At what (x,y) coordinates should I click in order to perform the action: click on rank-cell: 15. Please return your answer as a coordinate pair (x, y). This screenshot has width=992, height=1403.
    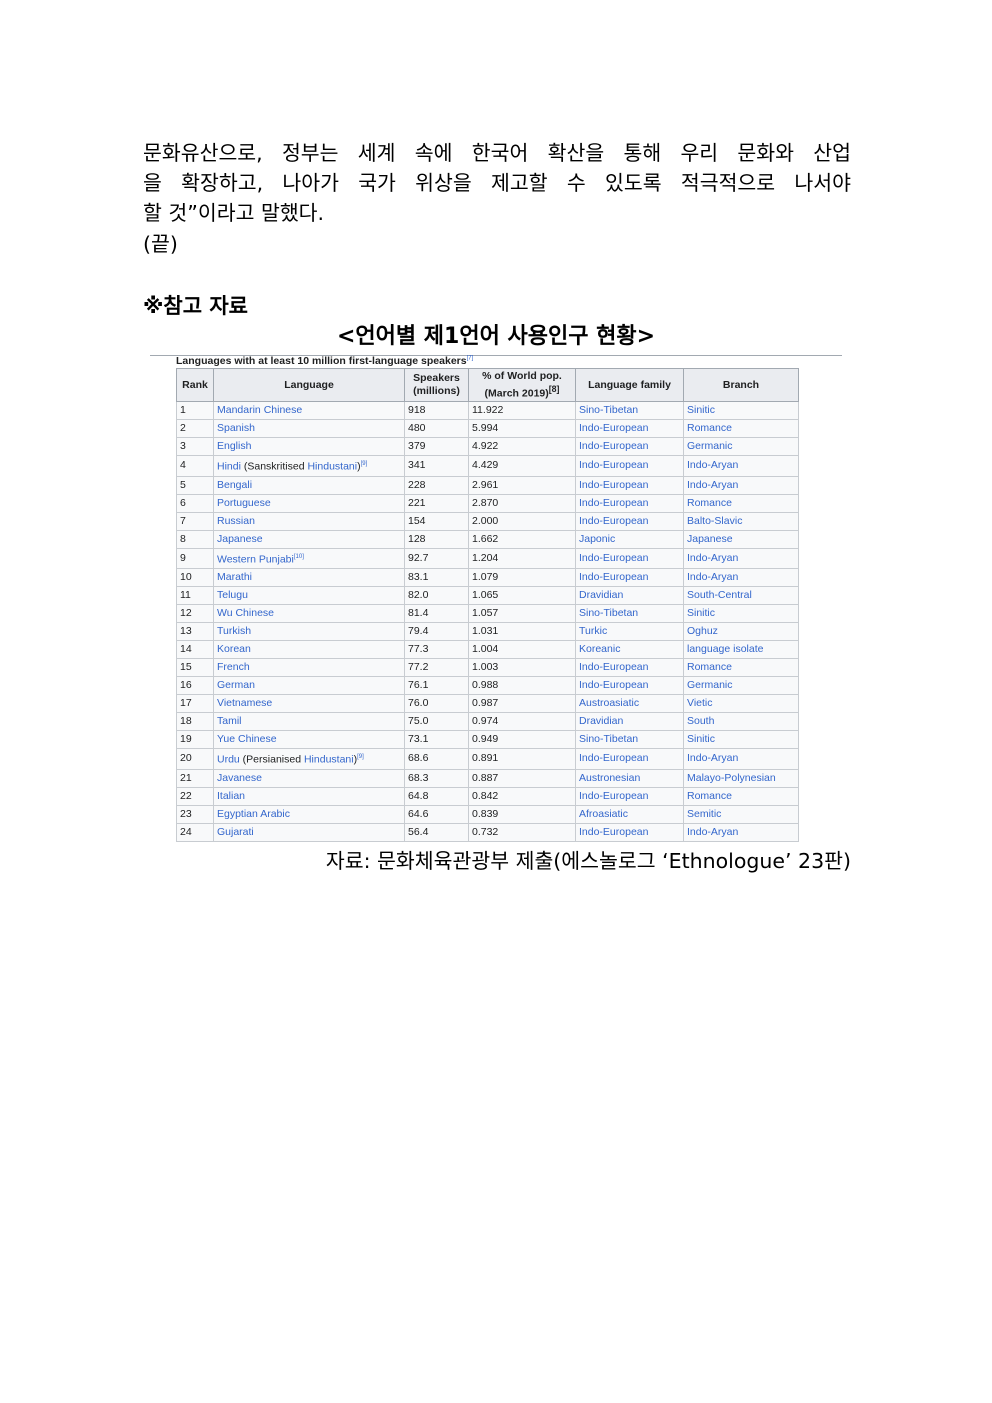
    Looking at the image, I should click on (195, 667).